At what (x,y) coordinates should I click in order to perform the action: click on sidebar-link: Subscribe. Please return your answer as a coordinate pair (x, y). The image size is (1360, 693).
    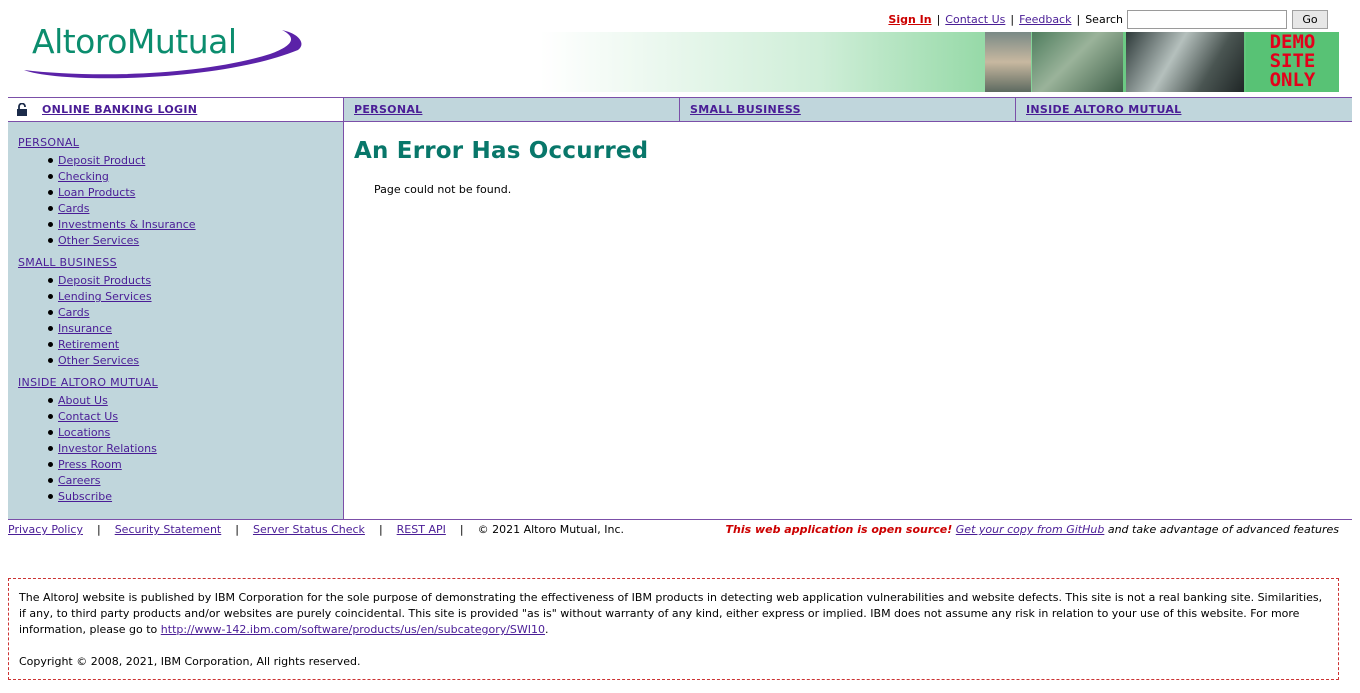
    Looking at the image, I should click on (85, 496).